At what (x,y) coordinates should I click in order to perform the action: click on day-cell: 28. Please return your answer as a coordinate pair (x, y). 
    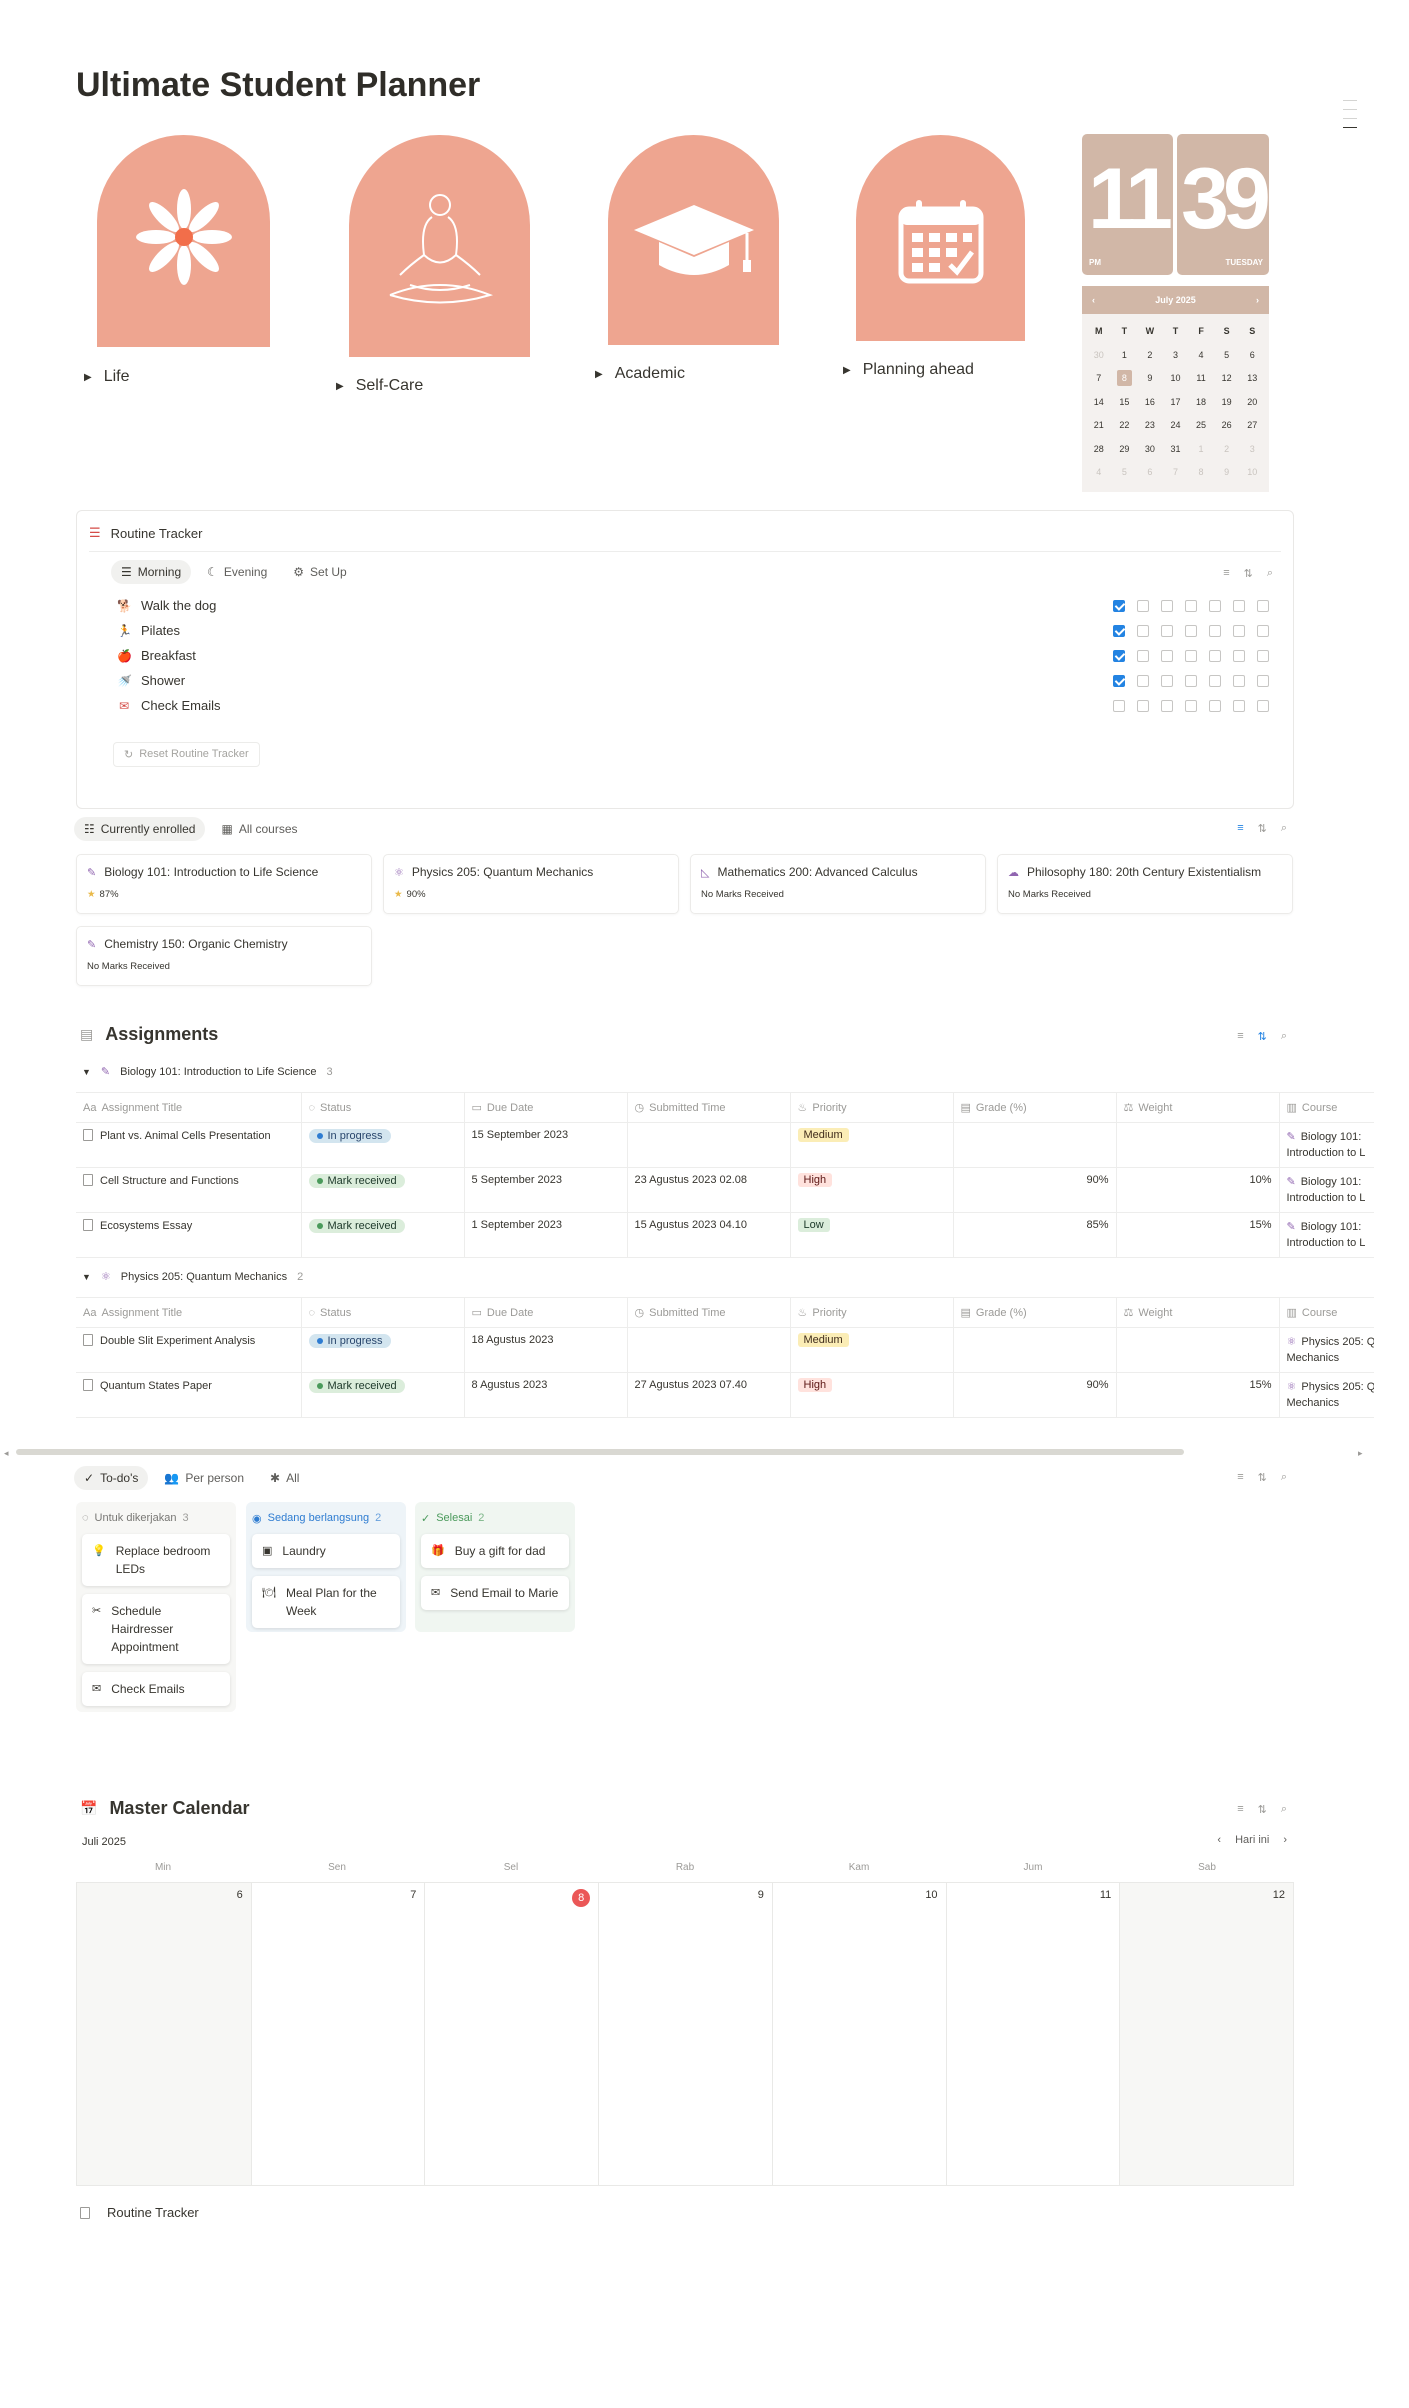
    Looking at the image, I should click on (1099, 450).